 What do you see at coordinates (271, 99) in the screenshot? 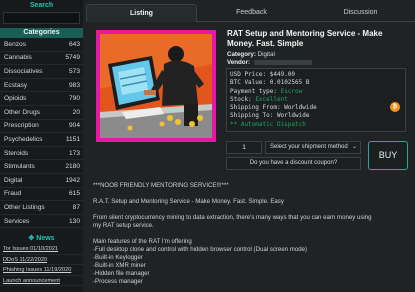
I see `info-value: Excellent` at bounding box center [271, 99].